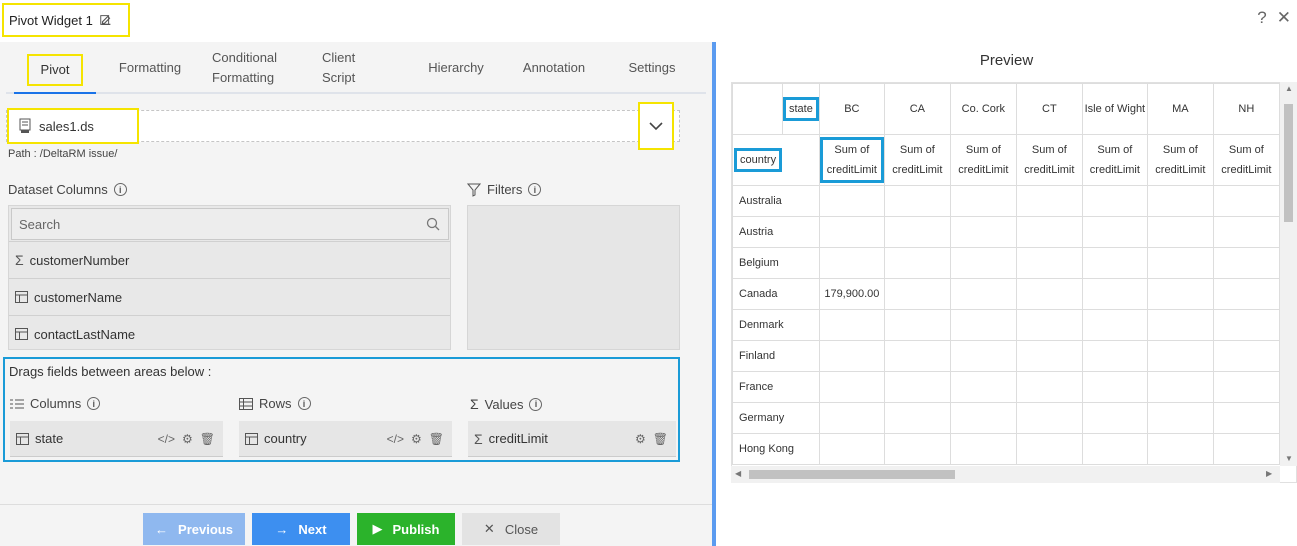 This screenshot has height=546, width=1297. What do you see at coordinates (776, 294) in the screenshot?
I see `pivot-row-header: Canada` at bounding box center [776, 294].